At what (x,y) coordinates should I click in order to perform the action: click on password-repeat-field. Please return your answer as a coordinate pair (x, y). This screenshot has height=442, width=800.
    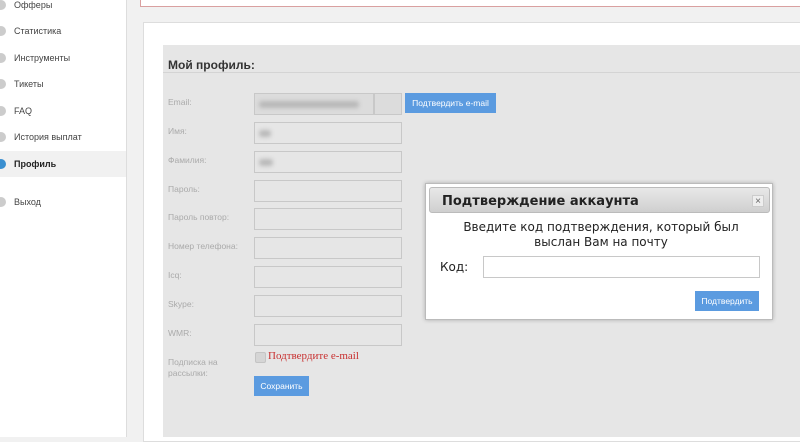
    Looking at the image, I should click on (328, 219).